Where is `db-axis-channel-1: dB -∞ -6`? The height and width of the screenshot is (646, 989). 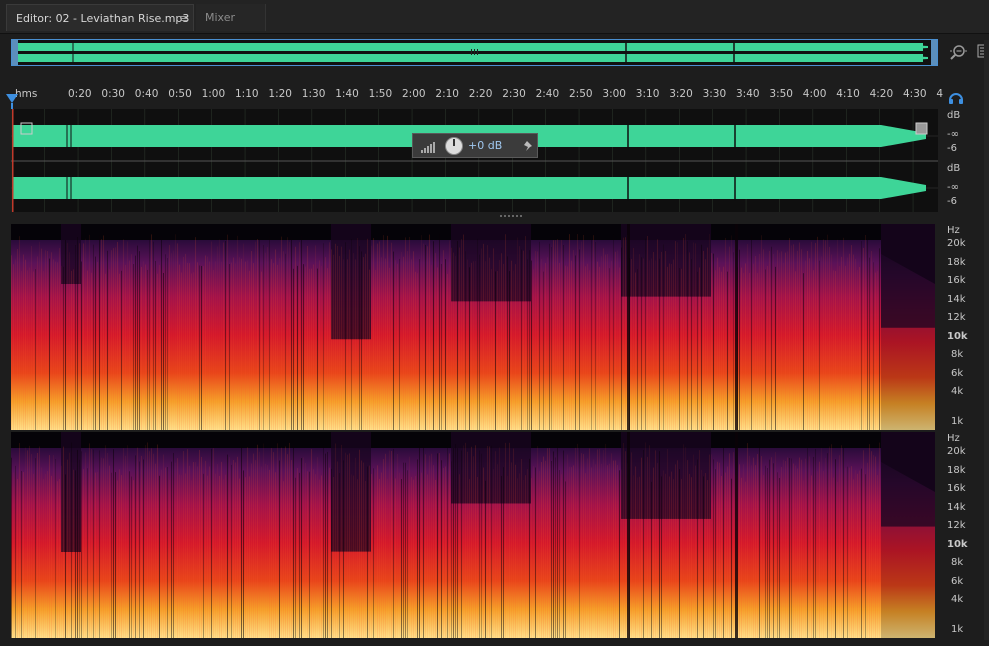 db-axis-channel-1: dB -∞ -6 is located at coordinates (962, 135).